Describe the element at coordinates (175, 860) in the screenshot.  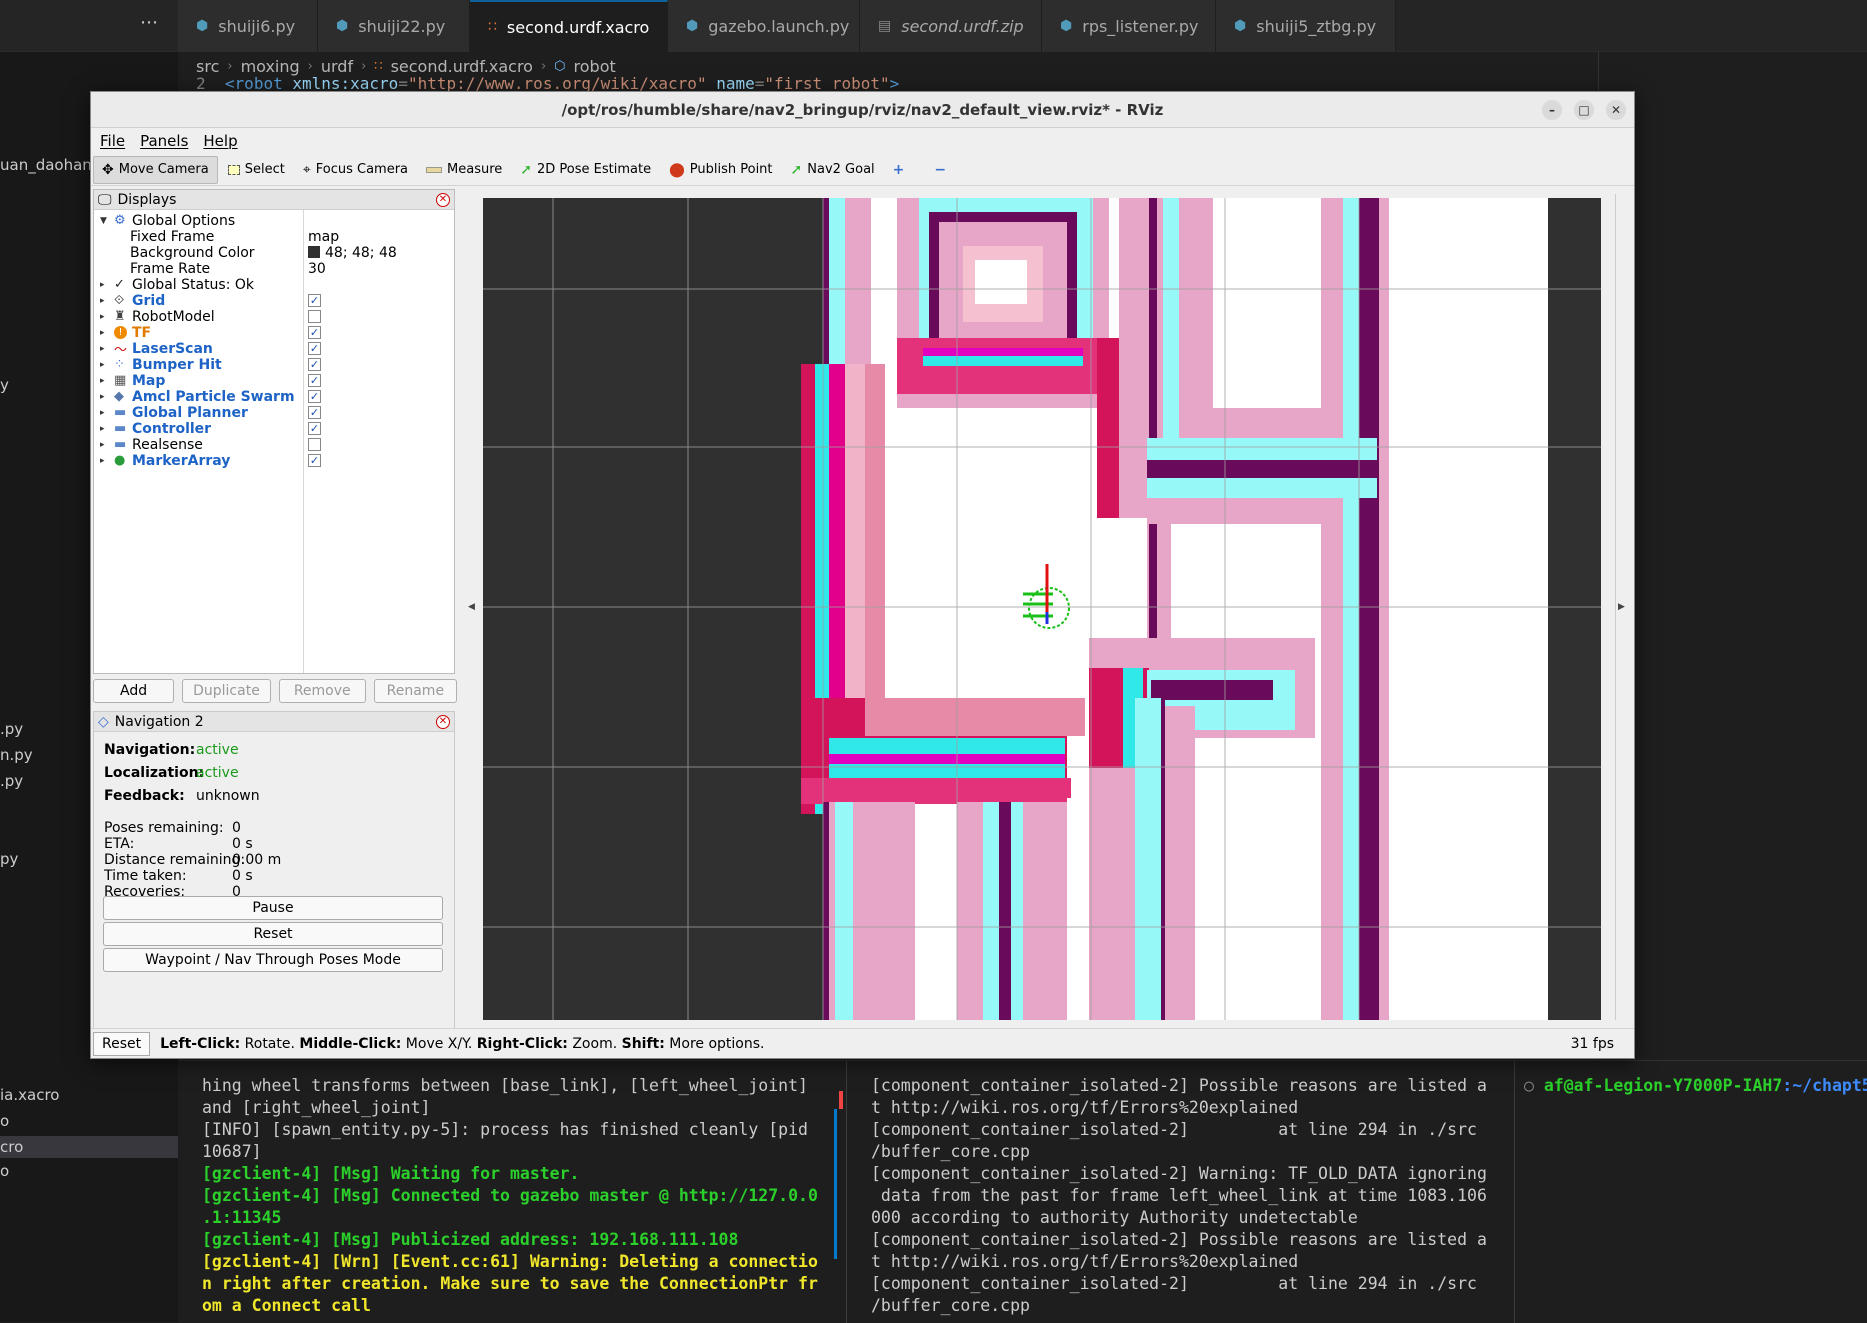
I see `stat-label: Distance remaining:` at that location.